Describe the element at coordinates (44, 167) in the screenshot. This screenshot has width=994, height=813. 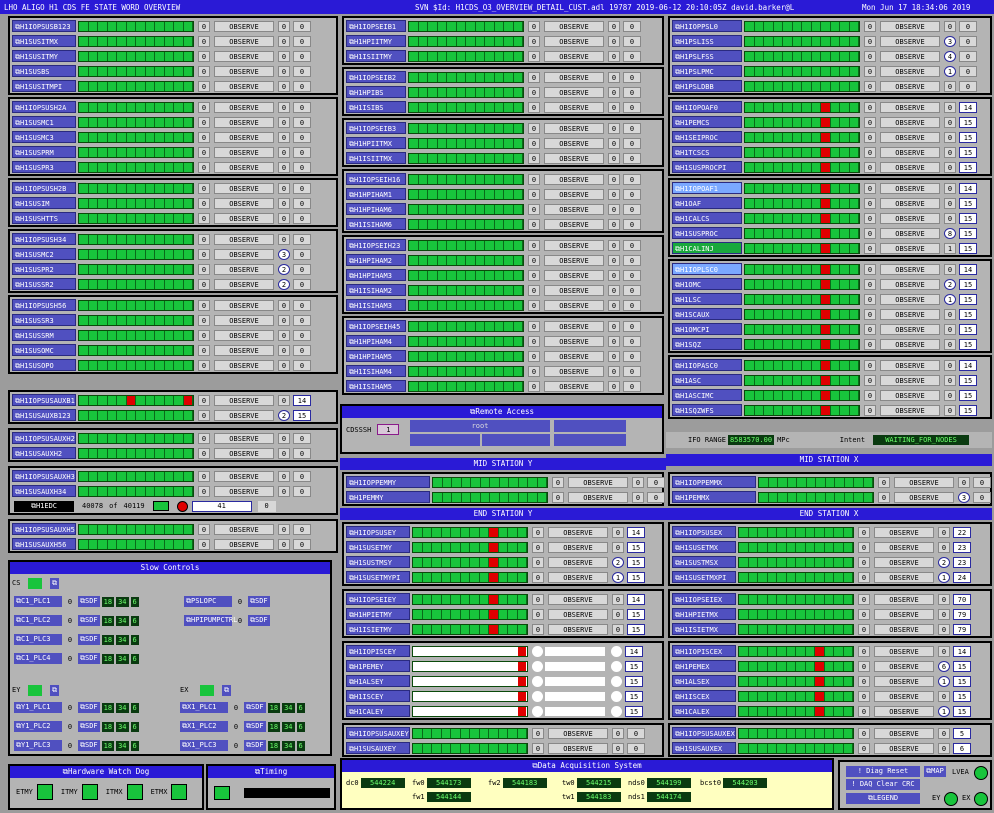
I see `node-label-button: ⧉H1SUSPR3` at that location.